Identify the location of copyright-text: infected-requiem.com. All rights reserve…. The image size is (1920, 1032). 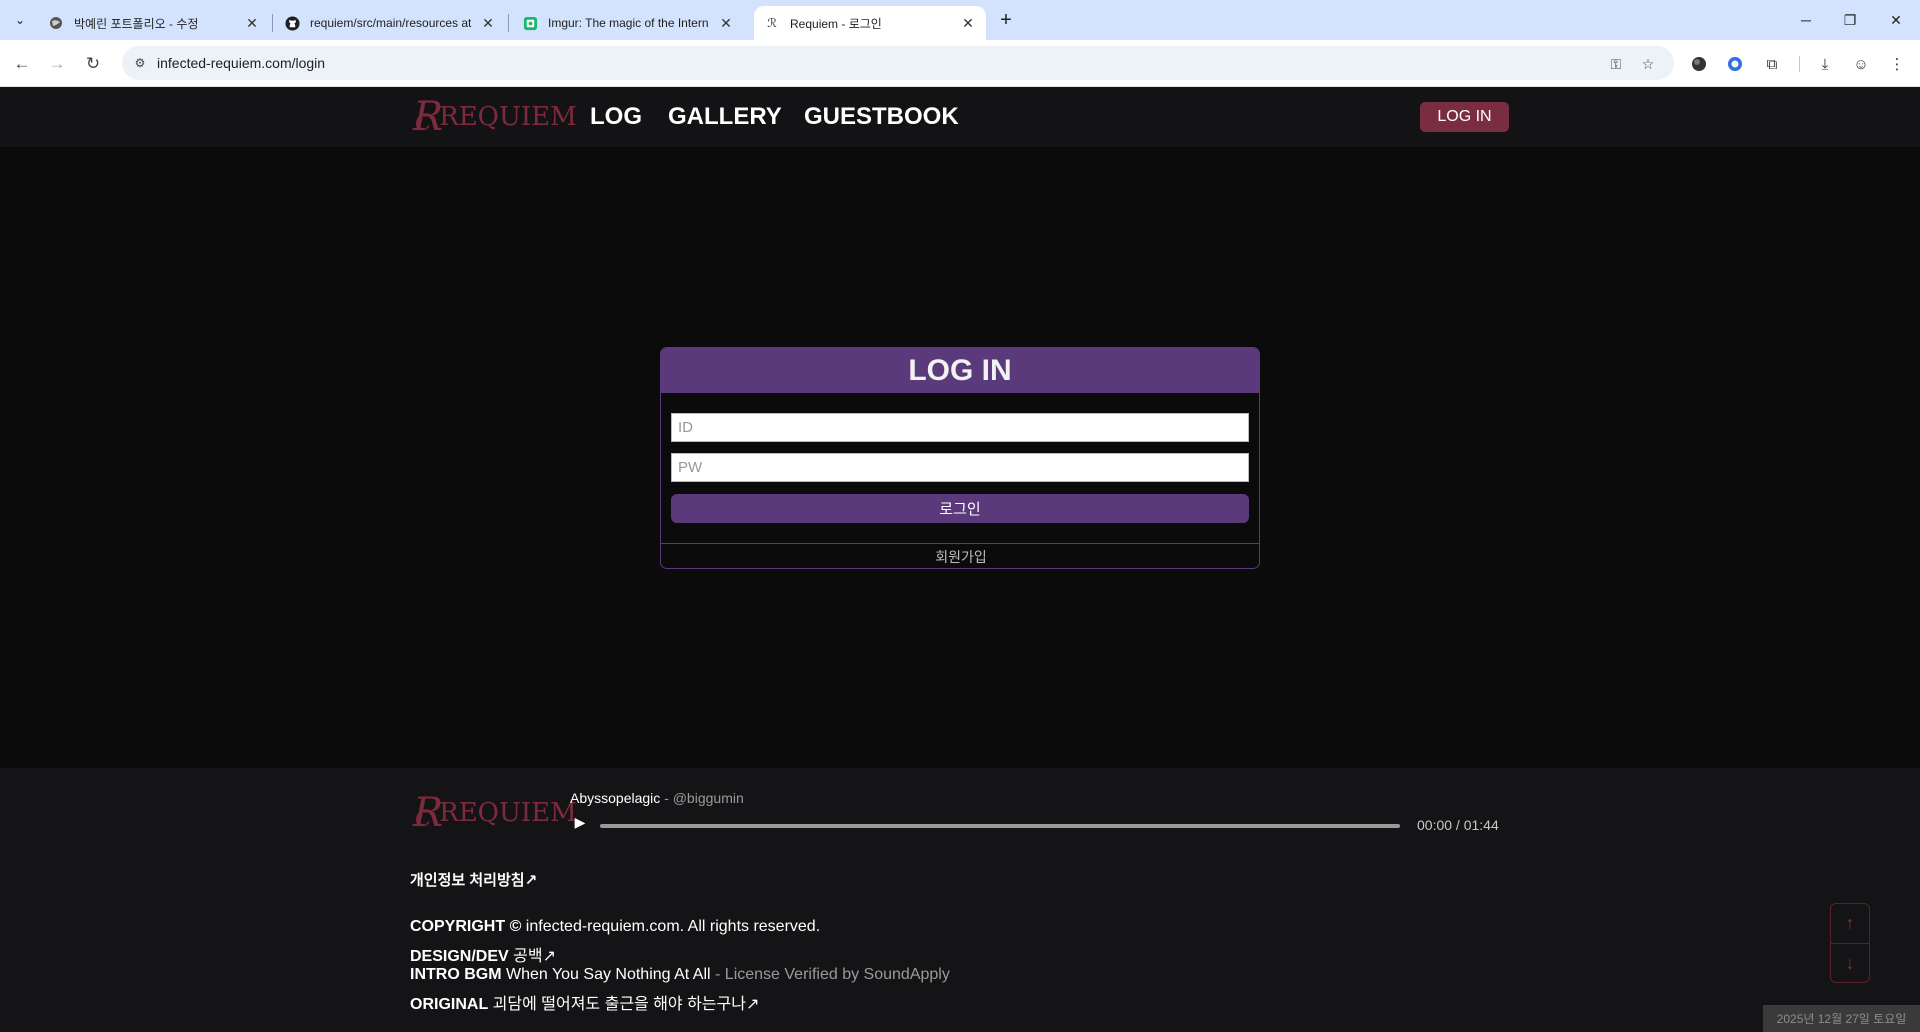
(671, 926).